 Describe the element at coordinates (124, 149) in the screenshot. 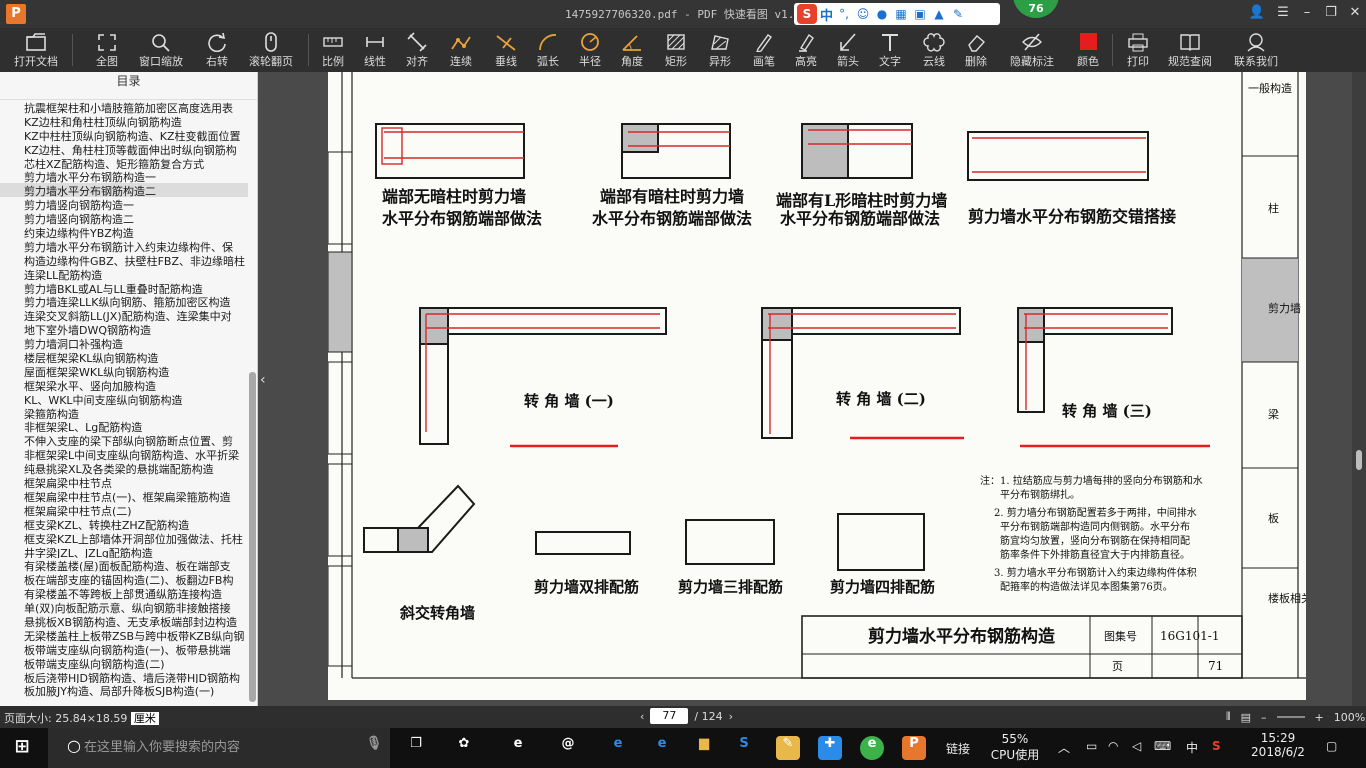

I see `toc-item: KZ边柱、角柱柱顶等截面伸出时纵向钢筋构` at that location.